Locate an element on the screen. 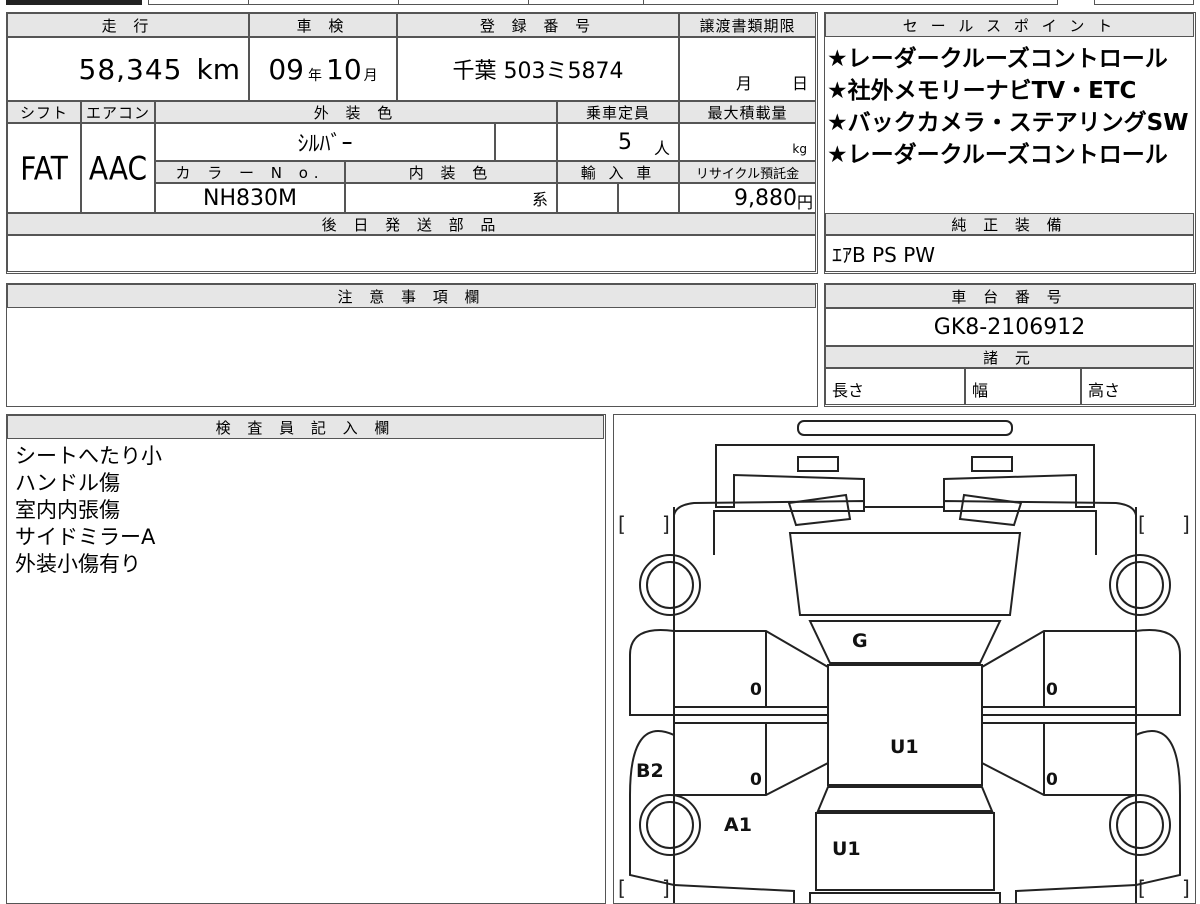 The width and height of the screenshot is (1200, 904). year-unit: 年 is located at coordinates (315, 76).